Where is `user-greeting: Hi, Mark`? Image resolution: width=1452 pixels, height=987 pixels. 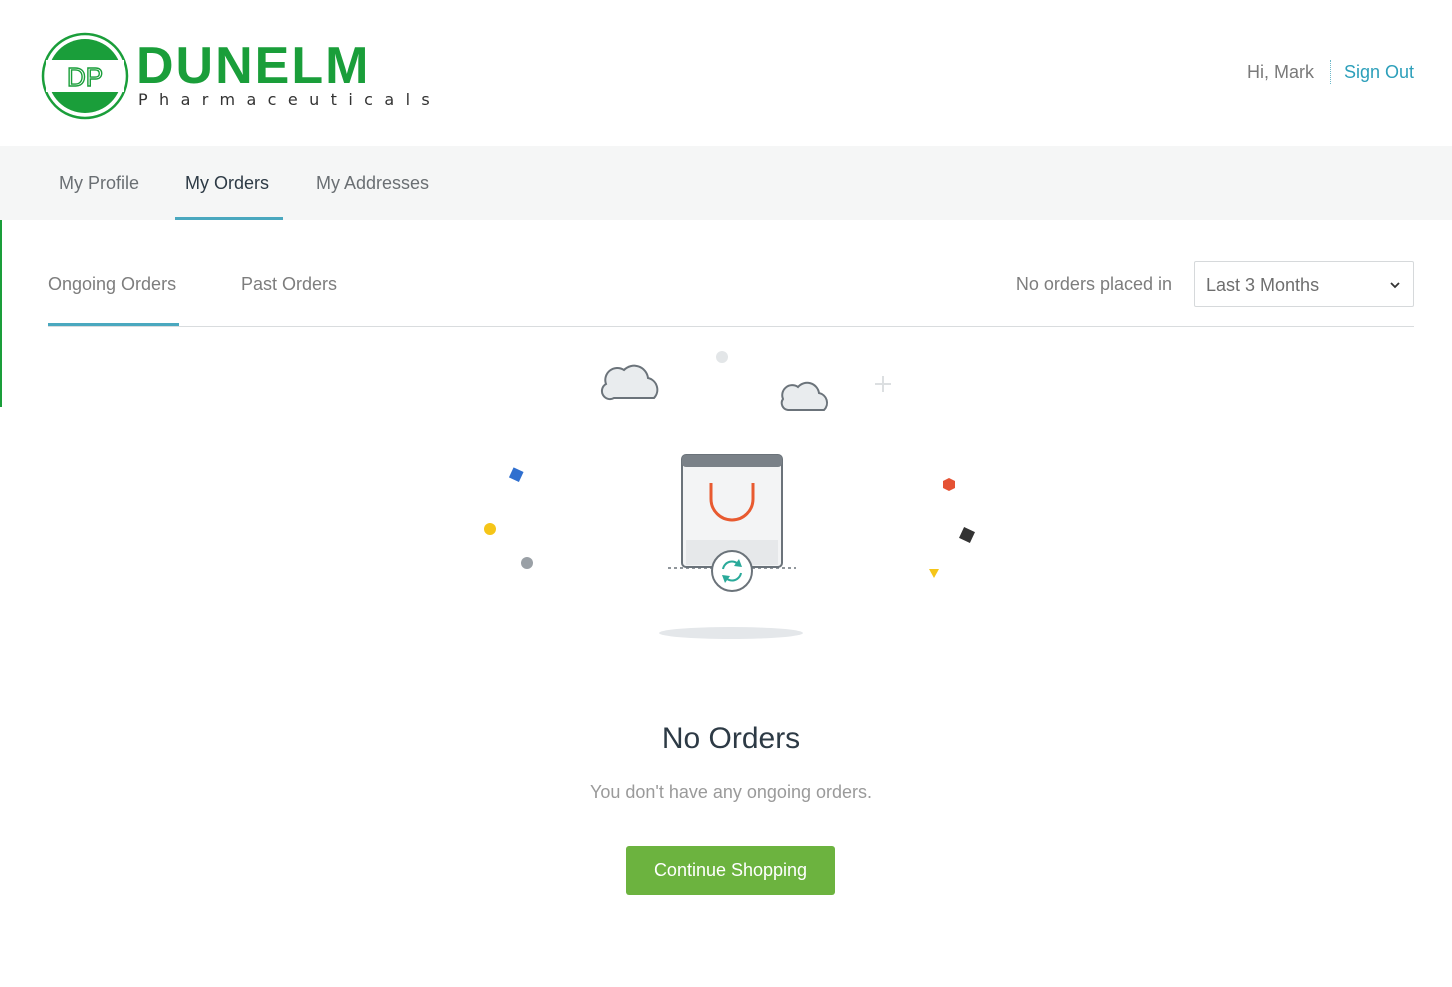
user-greeting: Hi, Mark is located at coordinates (1280, 71).